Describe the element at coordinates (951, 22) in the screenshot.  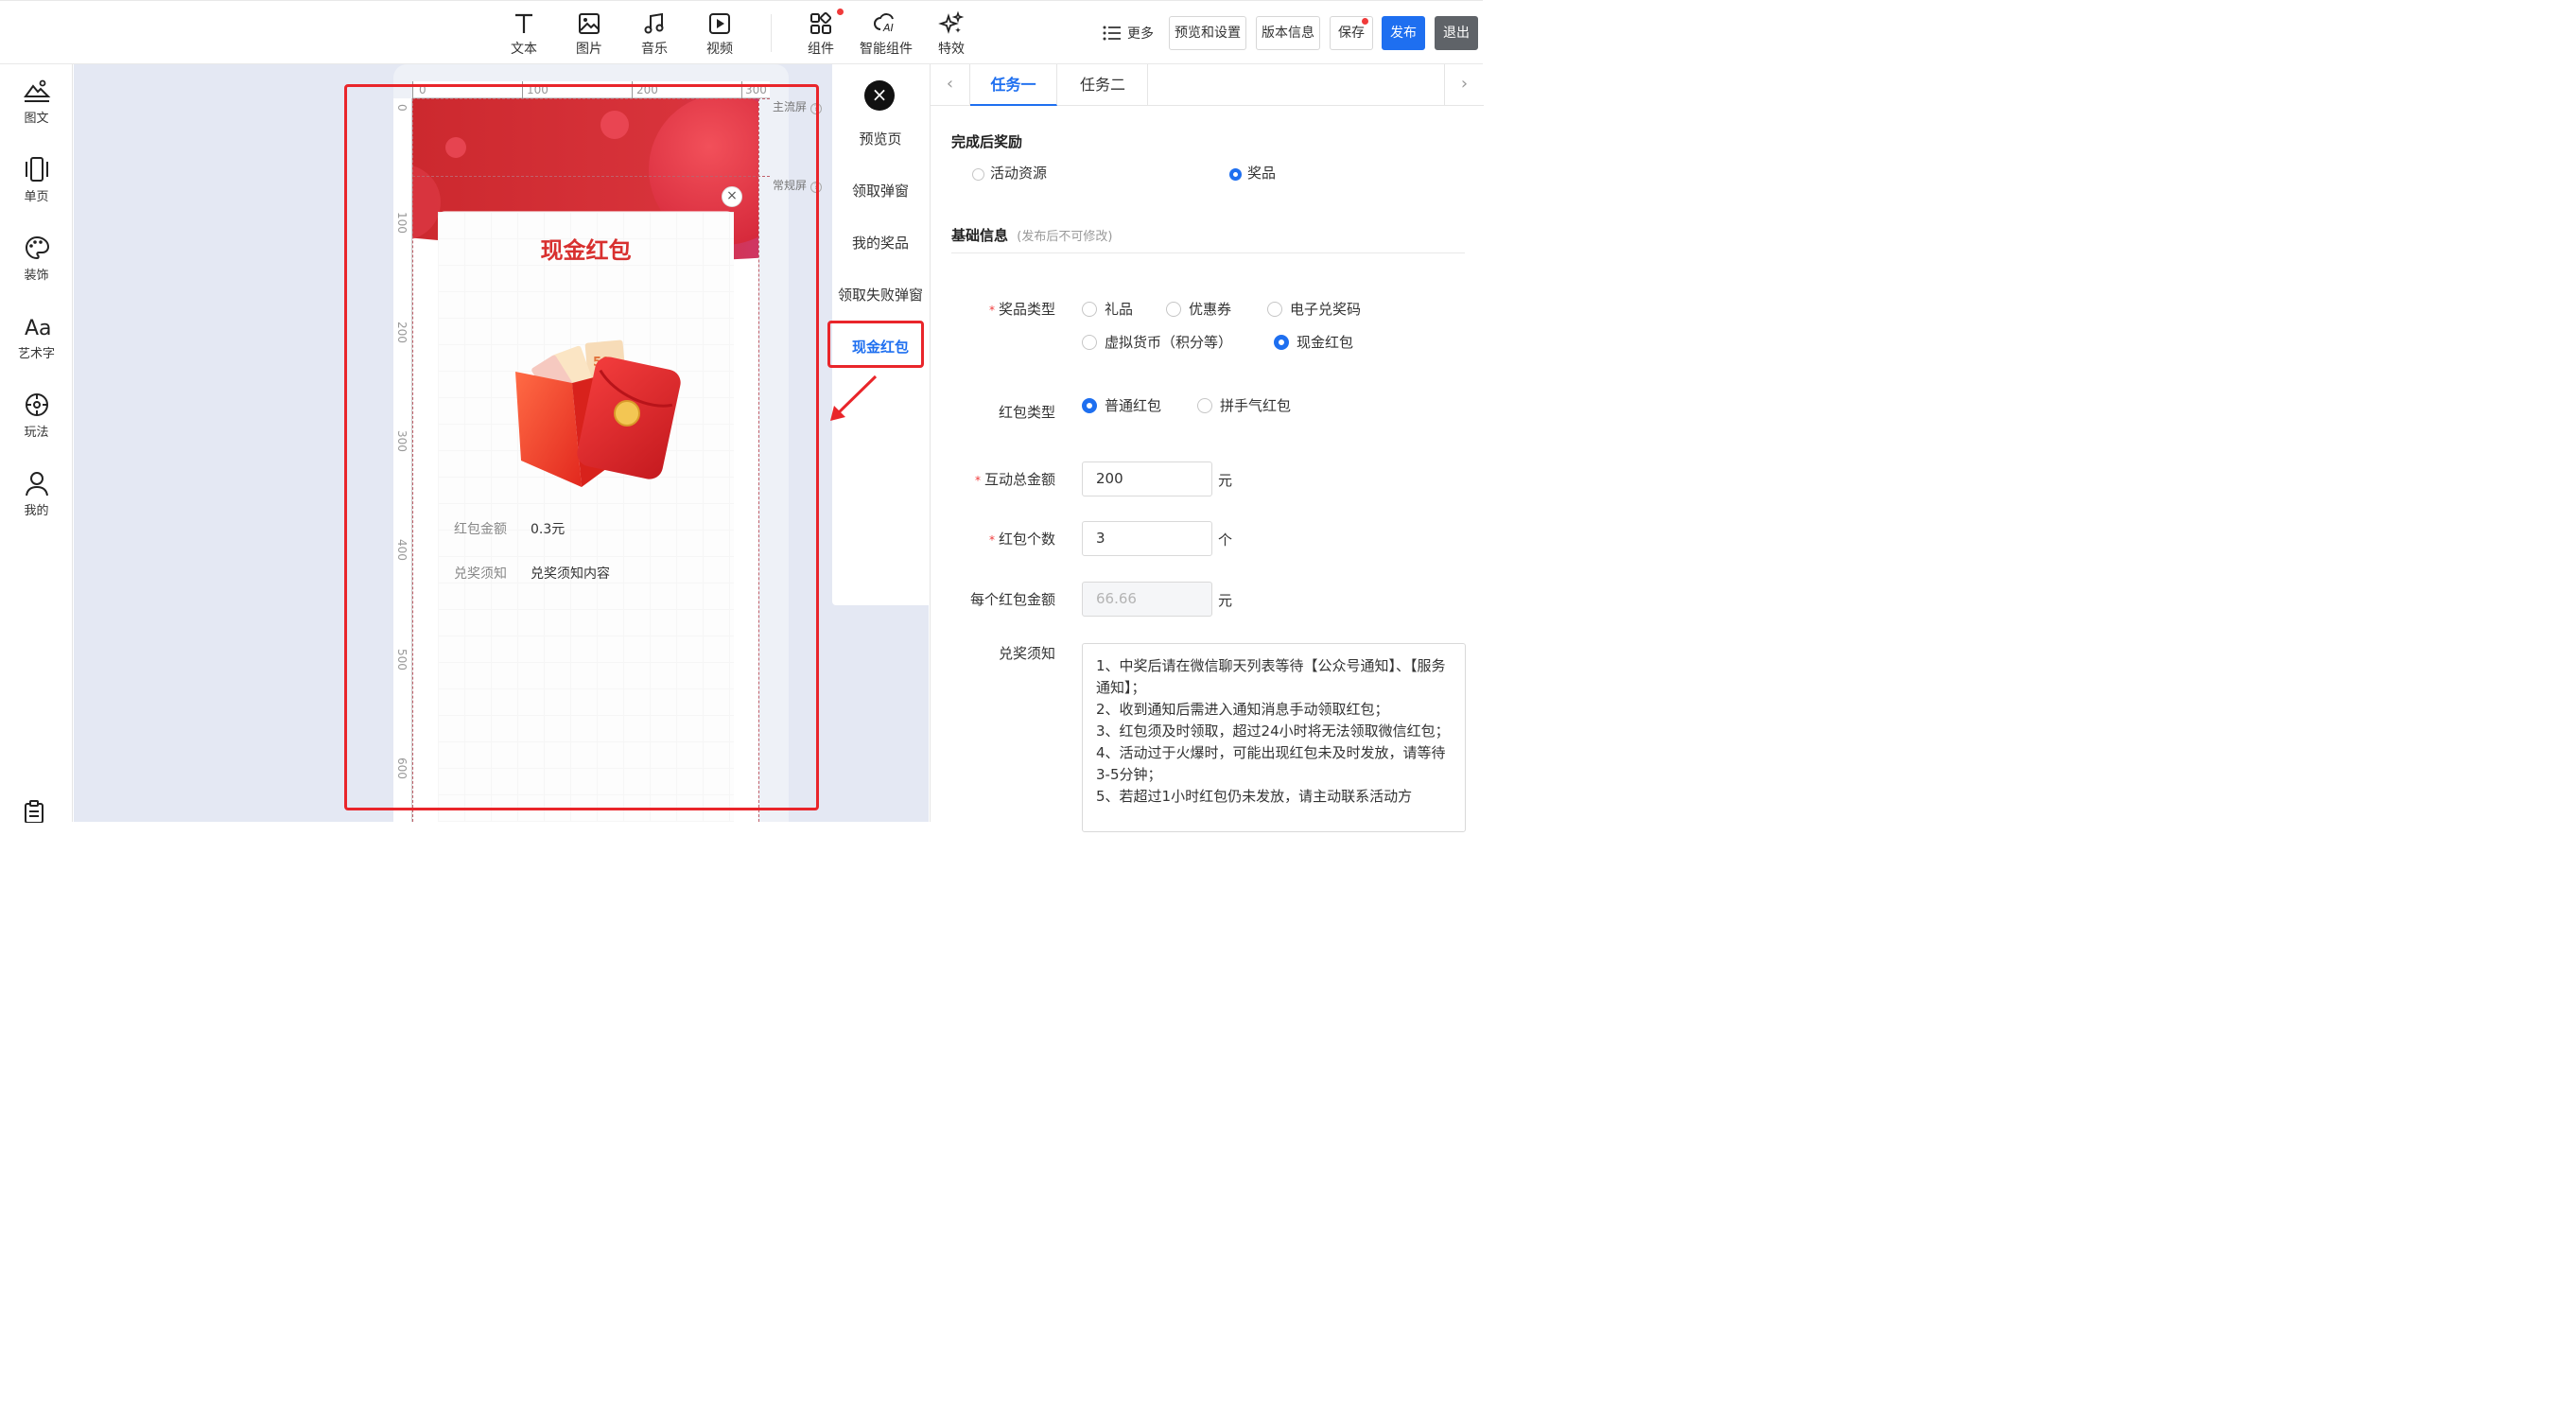
I see `sparkle-icon` at that location.